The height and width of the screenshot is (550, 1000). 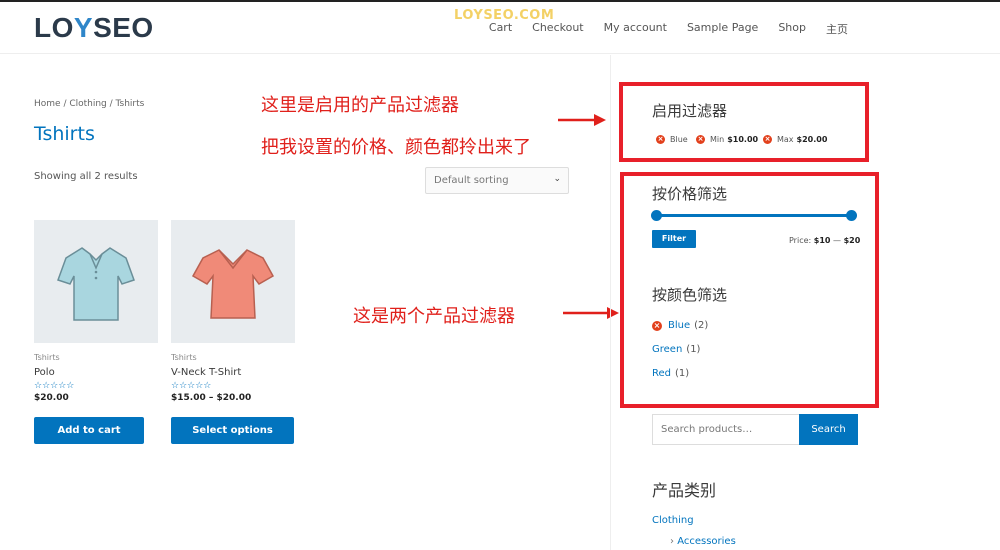 I want to click on annotation-extracted: 把我设置的价格、颜色都拎出来了, so click(x=396, y=147).